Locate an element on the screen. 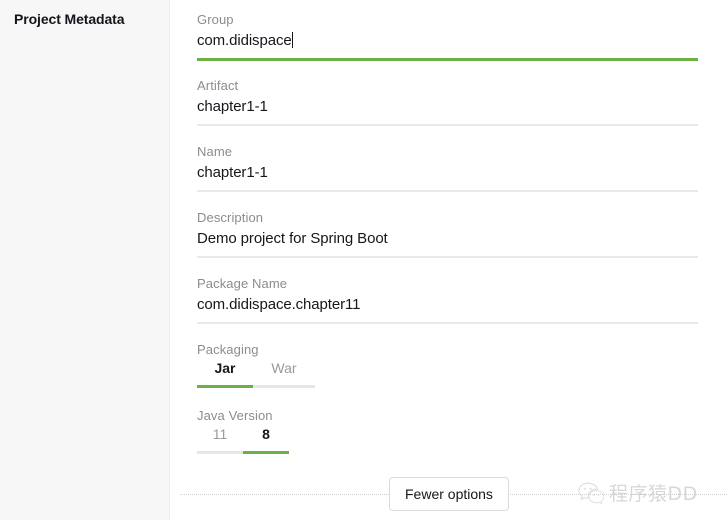 The height and width of the screenshot is (520, 727). field-input-text: com.didispace.chapter11 is located at coordinates (279, 304).